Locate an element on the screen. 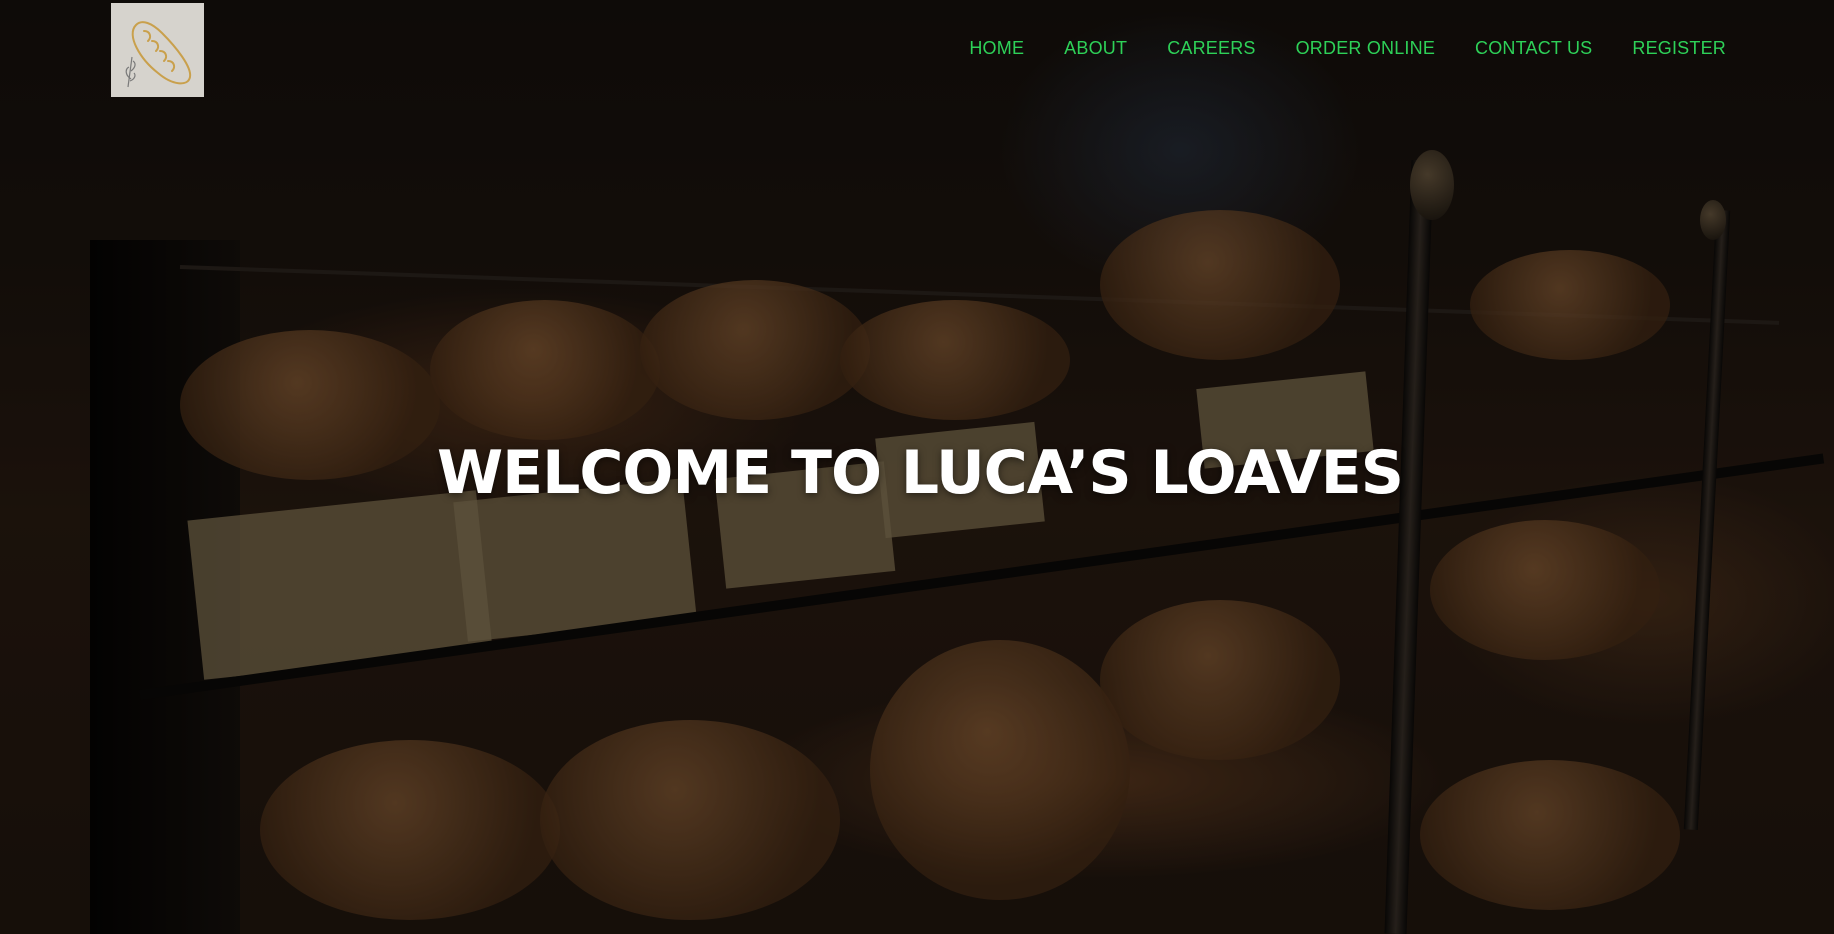 This screenshot has height=934, width=1834. nav-link-careers: CAREERS is located at coordinates (1211, 48).